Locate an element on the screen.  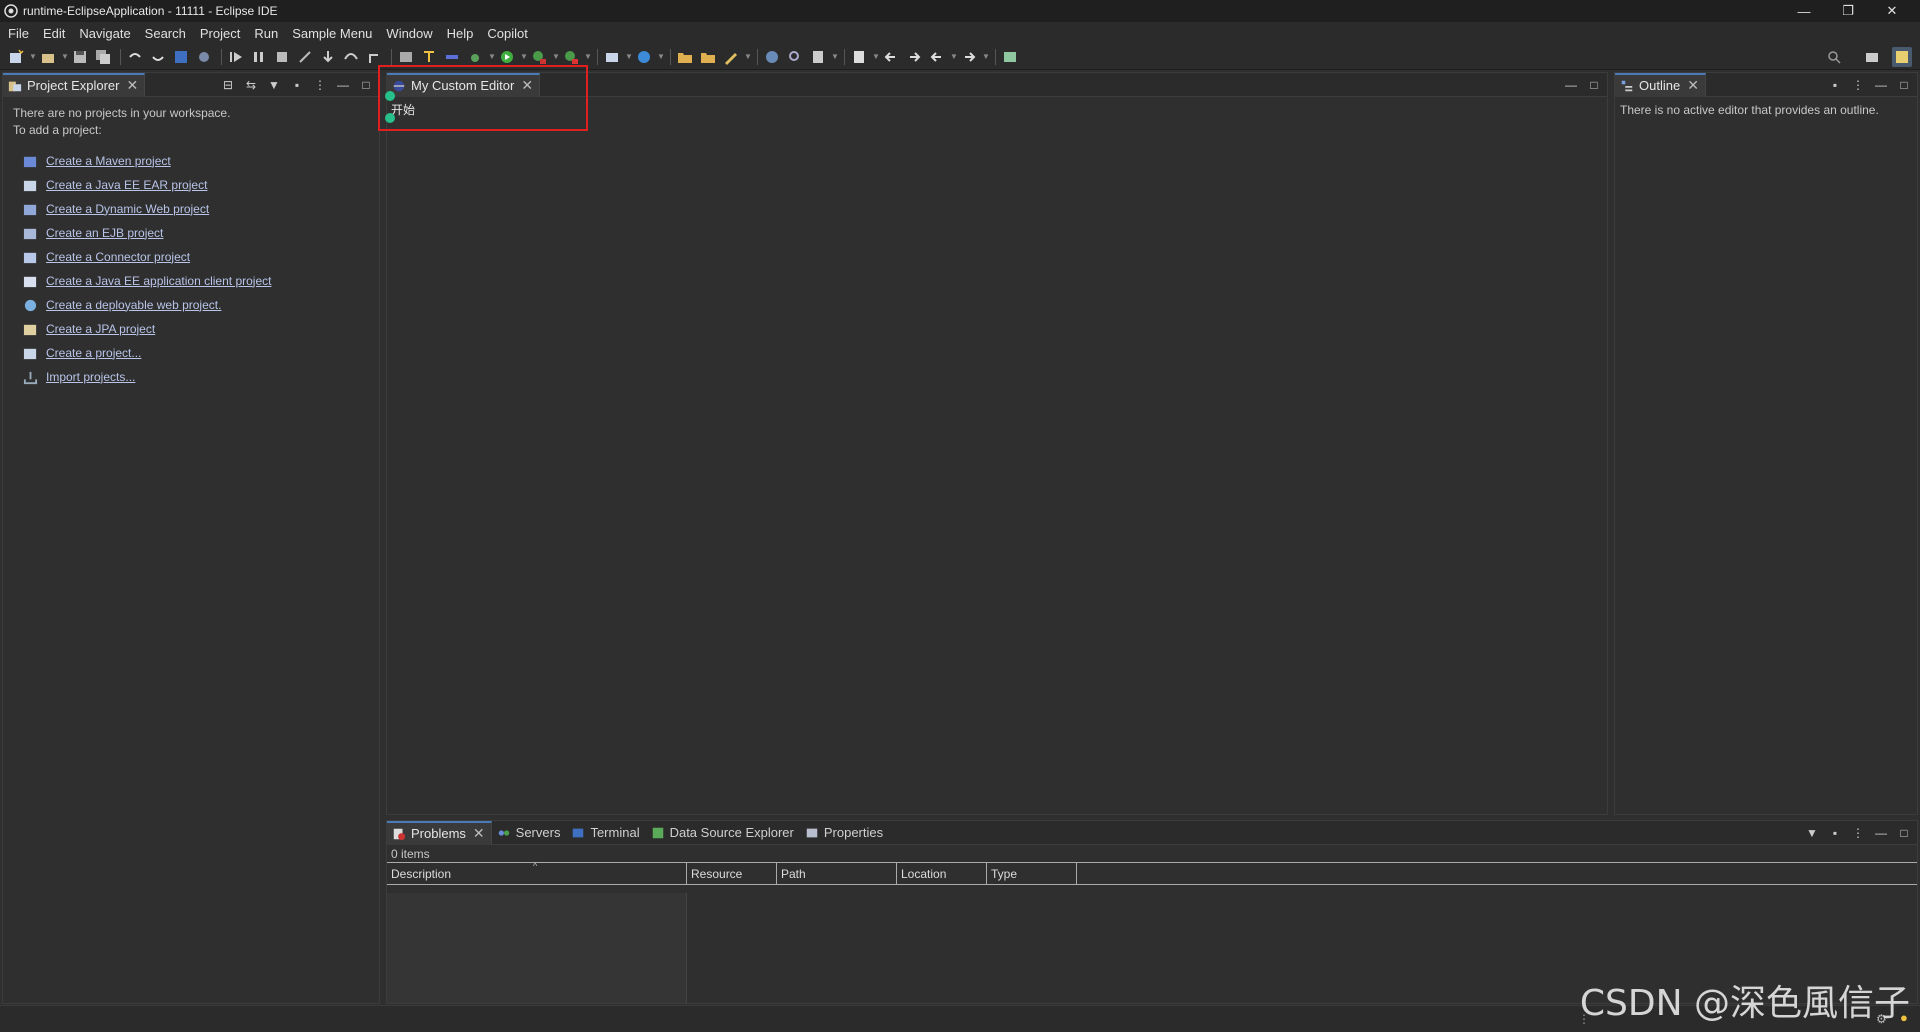
end-marker-icon is located at coordinates (390, 118).